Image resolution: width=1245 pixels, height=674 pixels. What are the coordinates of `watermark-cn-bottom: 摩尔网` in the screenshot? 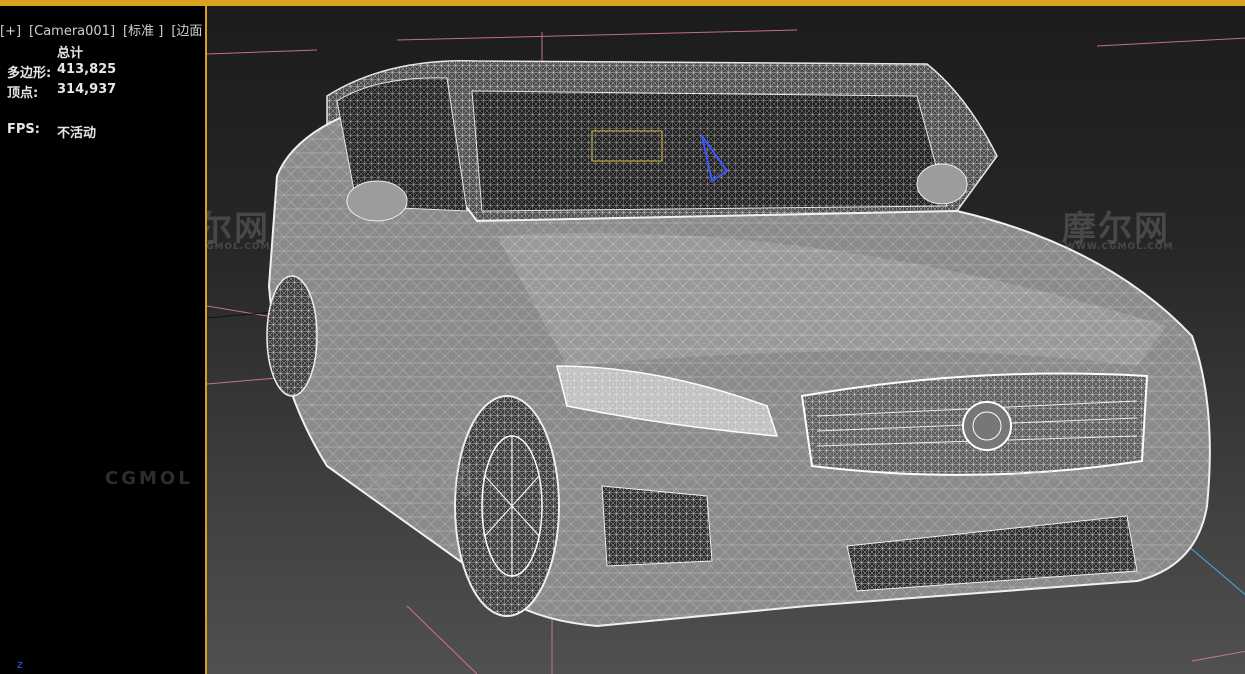 It's located at (421, 482).